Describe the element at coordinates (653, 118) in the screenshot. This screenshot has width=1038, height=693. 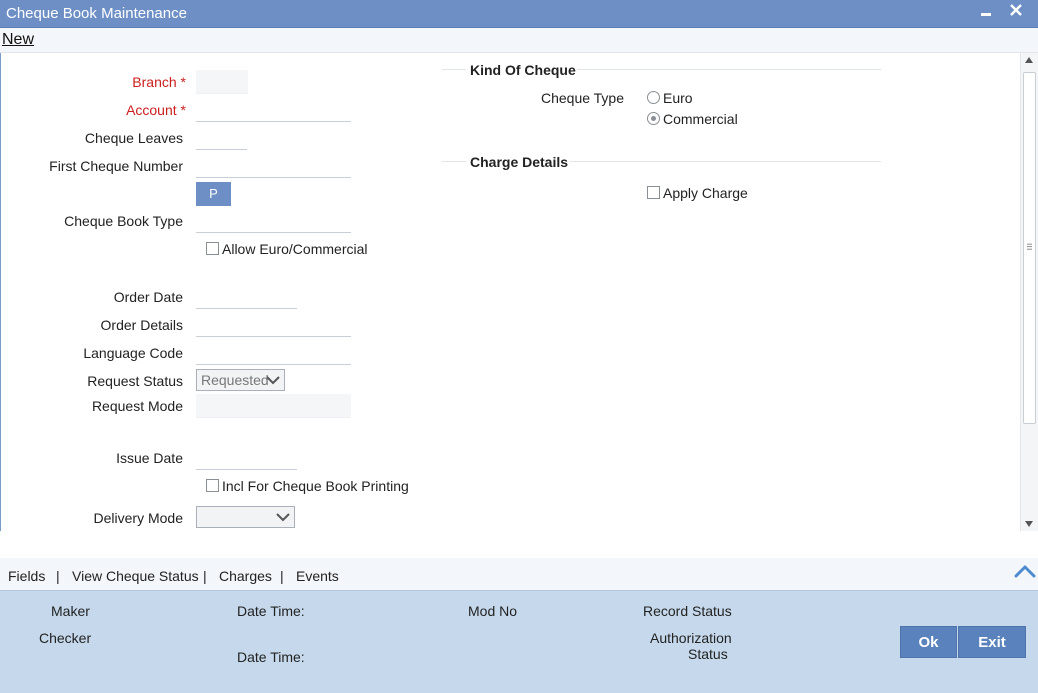
I see `cheque-type-commercial-radio` at that location.